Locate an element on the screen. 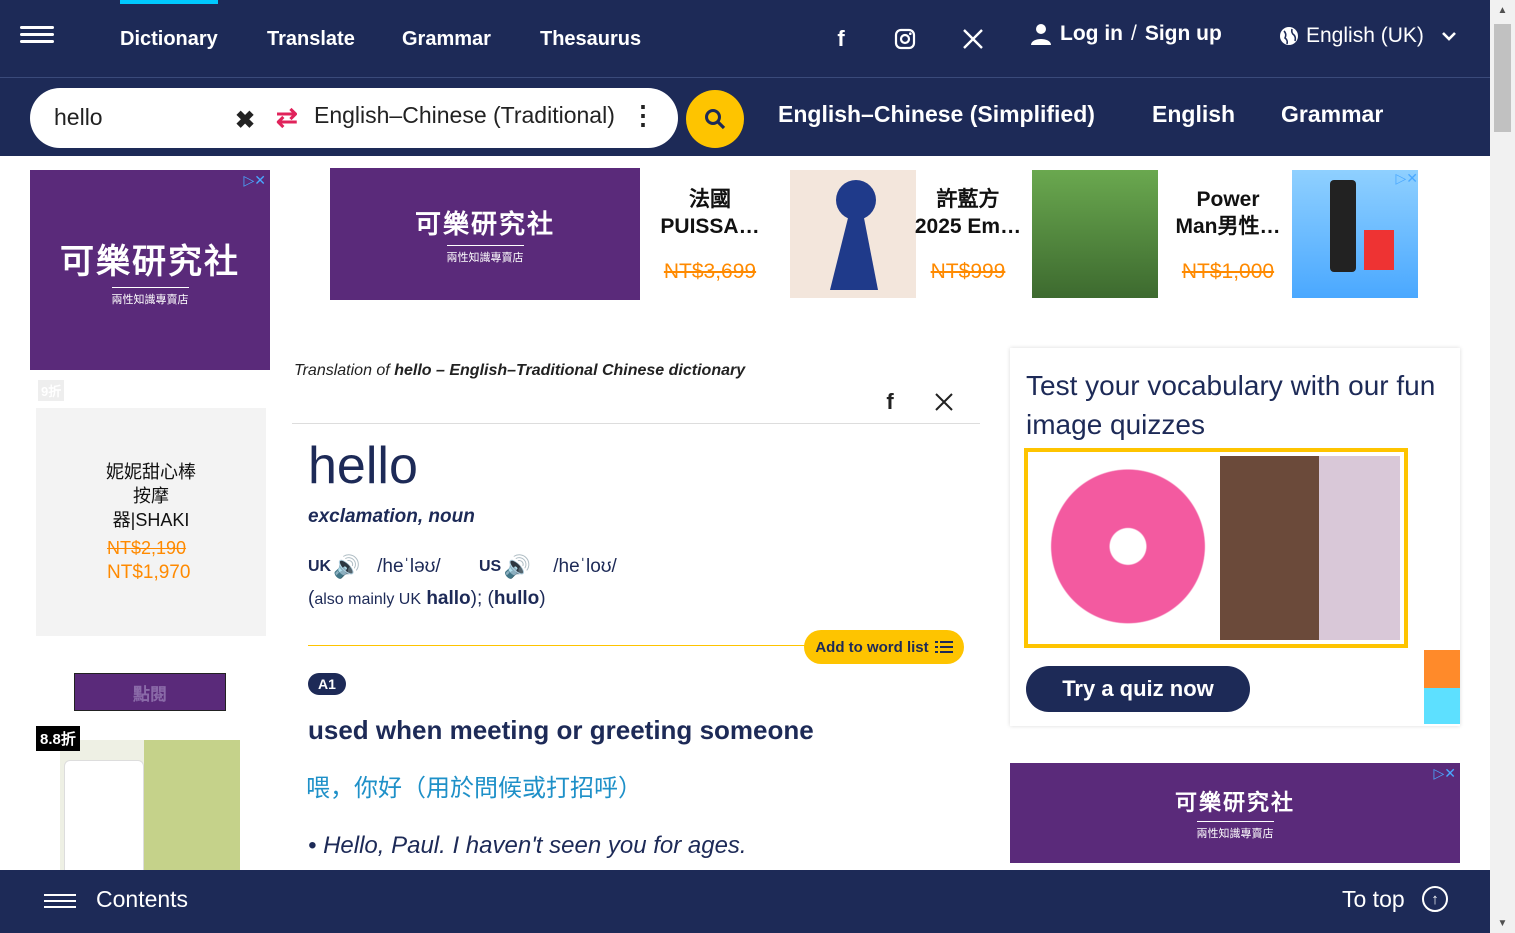 Image resolution: width=1515 pixels, height=933 pixels. us-pronunciation: US 🔊 /heˈloʊ/ is located at coordinates (548, 567).